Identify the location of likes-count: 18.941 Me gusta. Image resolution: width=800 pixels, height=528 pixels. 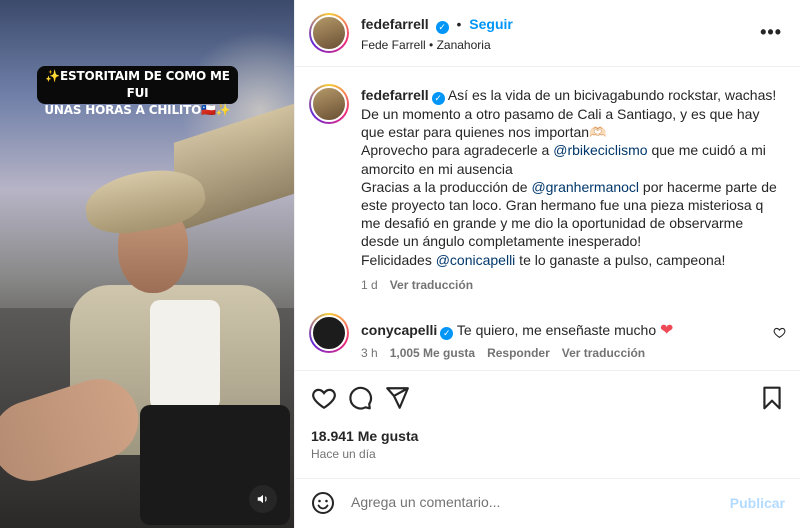
(364, 436).